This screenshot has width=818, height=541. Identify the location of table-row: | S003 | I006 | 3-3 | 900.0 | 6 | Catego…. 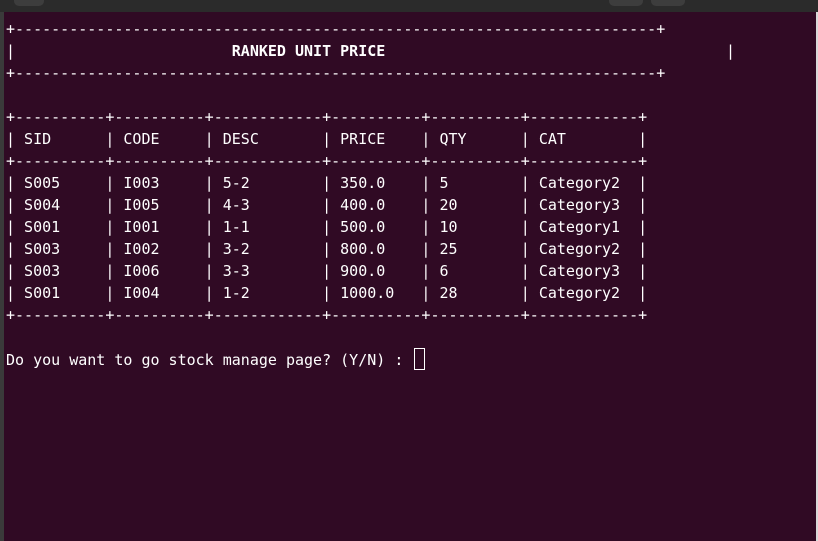
(327, 271).